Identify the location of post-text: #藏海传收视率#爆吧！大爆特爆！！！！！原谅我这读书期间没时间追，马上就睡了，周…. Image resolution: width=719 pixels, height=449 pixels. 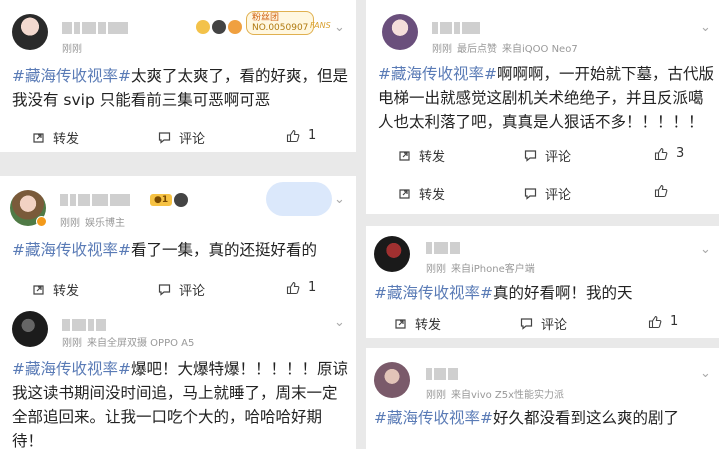
(180, 404).